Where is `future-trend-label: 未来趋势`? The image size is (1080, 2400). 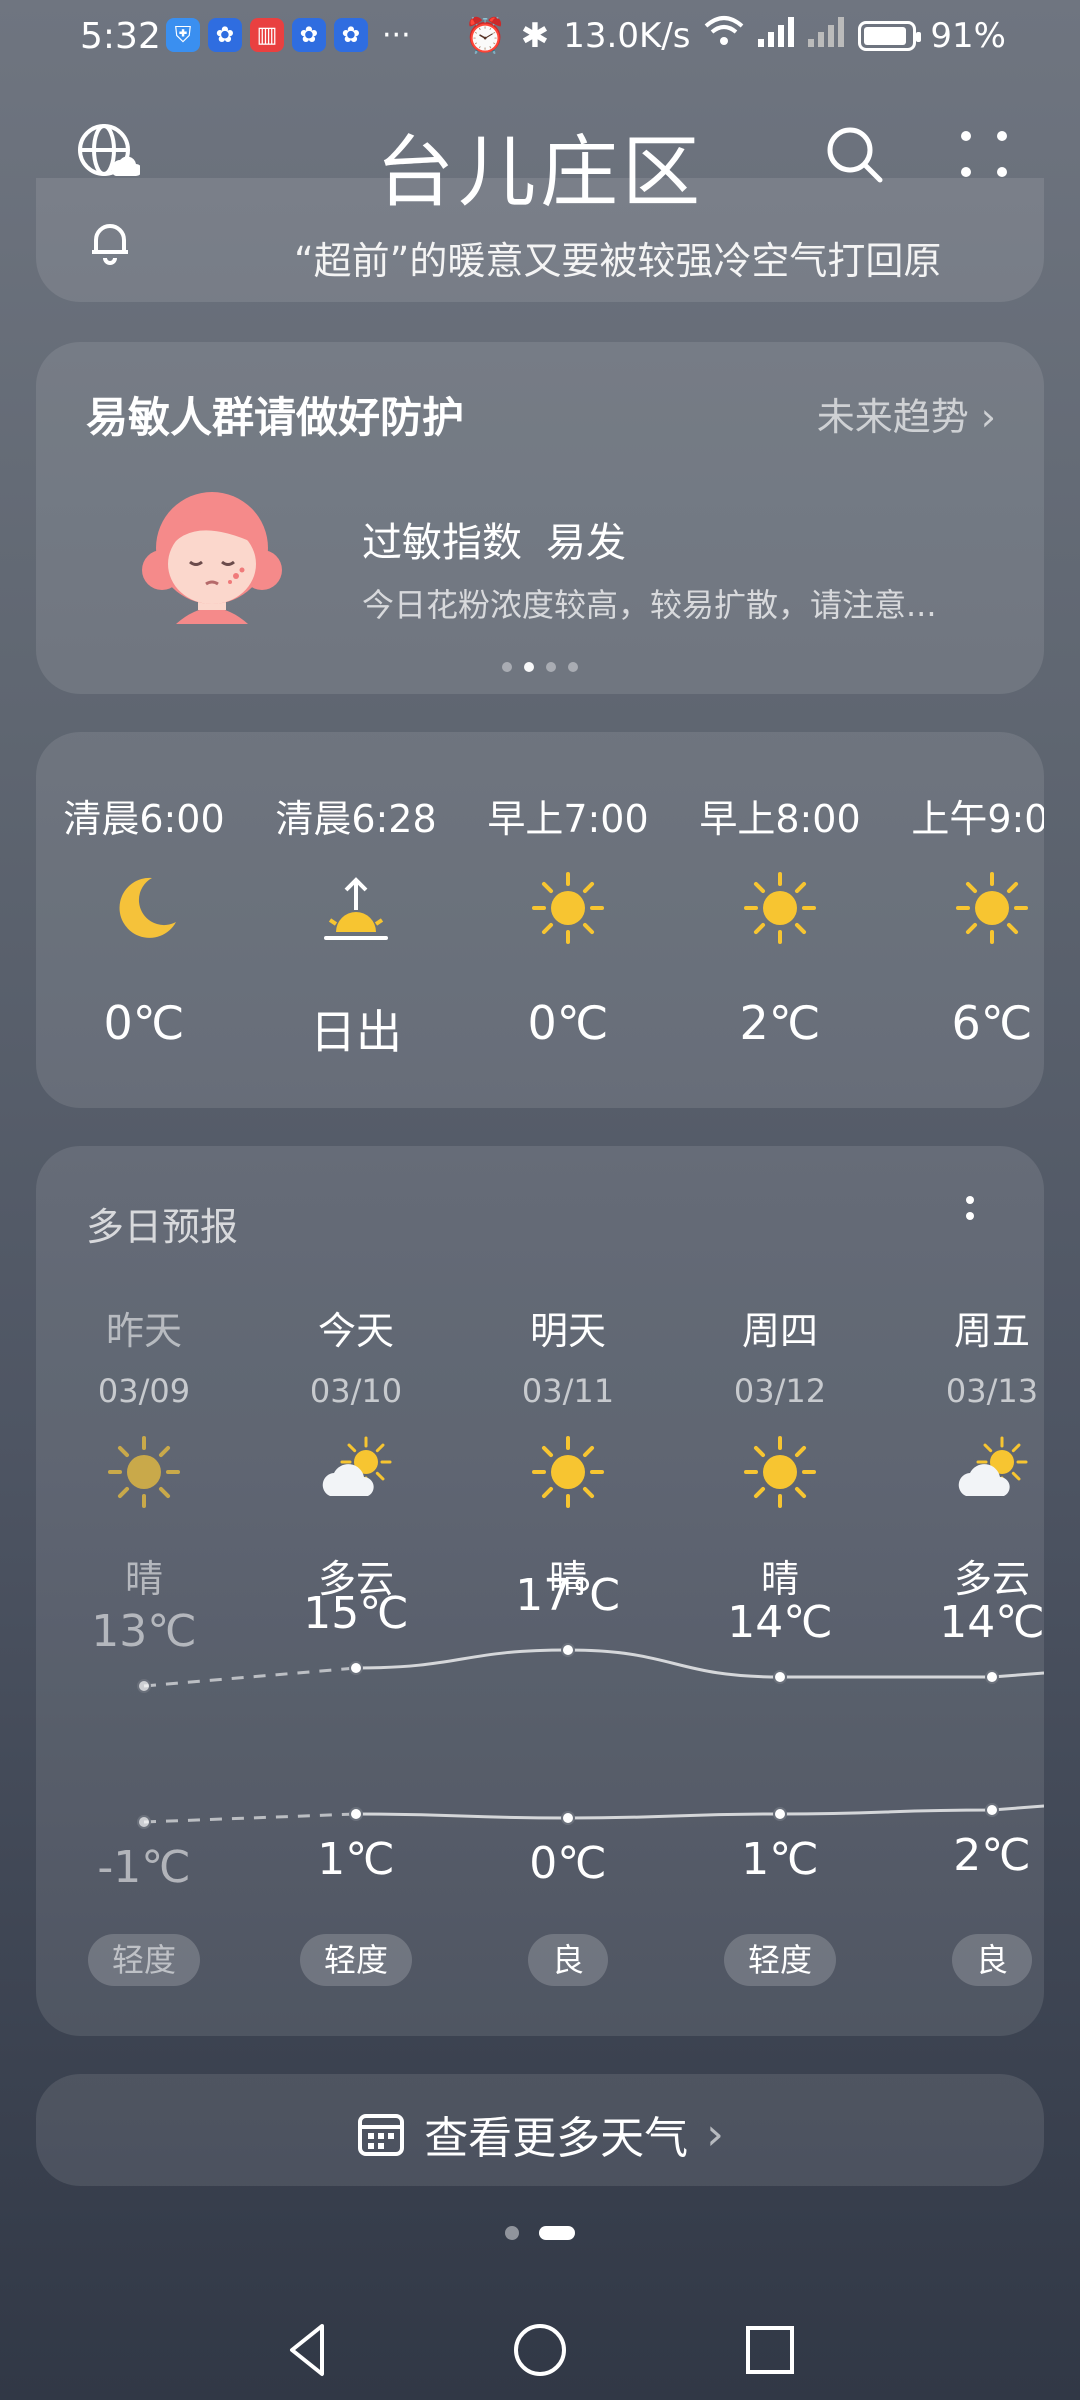
future-trend-label: 未来趋势 is located at coordinates (892, 417).